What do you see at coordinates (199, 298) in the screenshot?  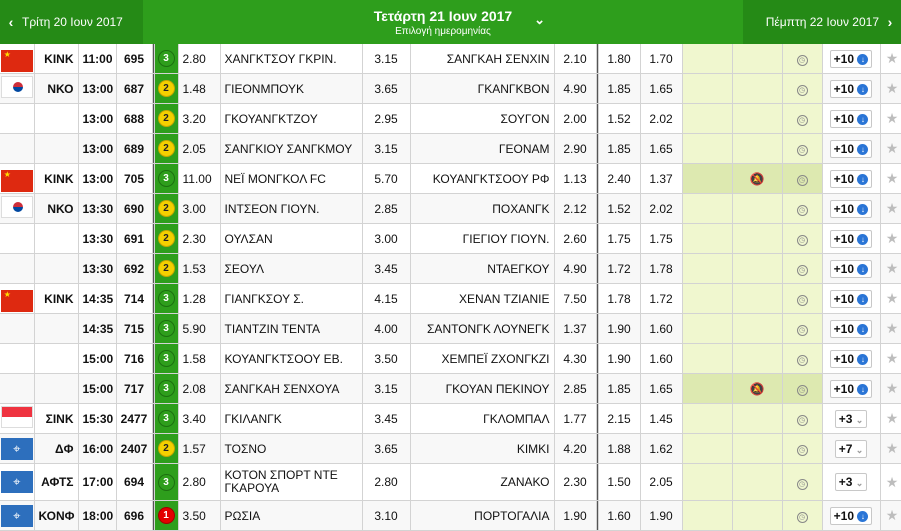 I see `odd-home: 1.28` at bounding box center [199, 298].